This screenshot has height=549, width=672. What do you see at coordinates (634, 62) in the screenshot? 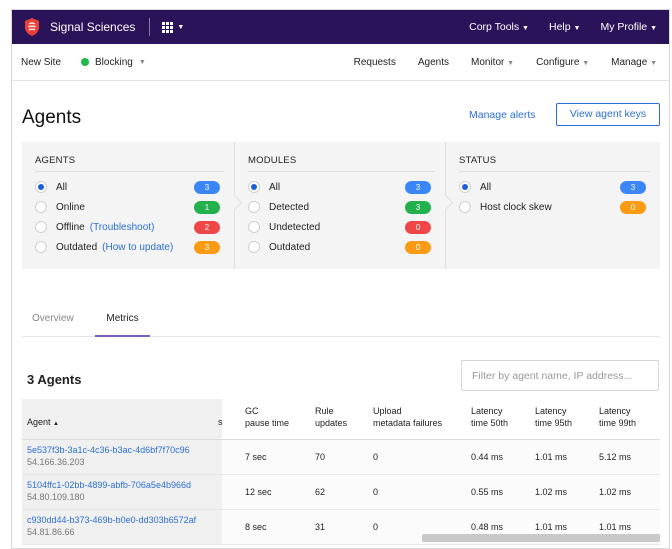
I see `nav-manage: Manage ▼` at bounding box center [634, 62].